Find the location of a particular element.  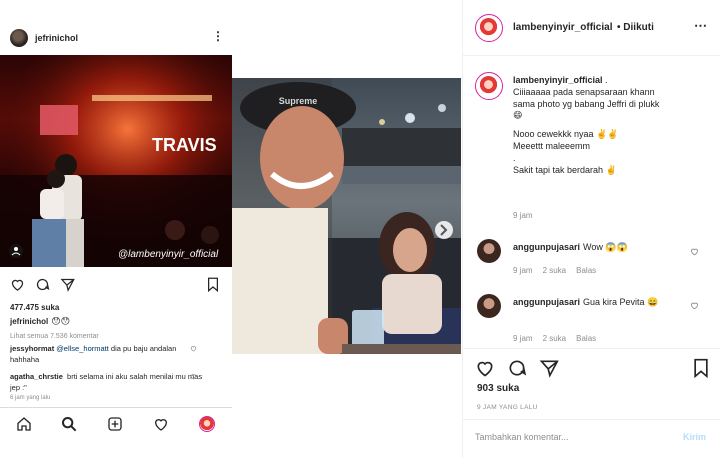

comment-1-avatar is located at coordinates (489, 251).